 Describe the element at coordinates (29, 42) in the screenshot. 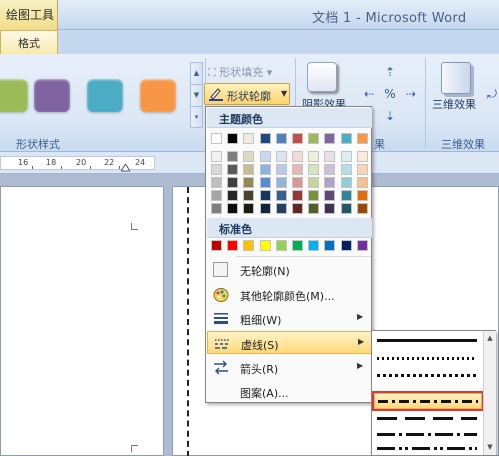

I see `tab-format: 格式` at that location.